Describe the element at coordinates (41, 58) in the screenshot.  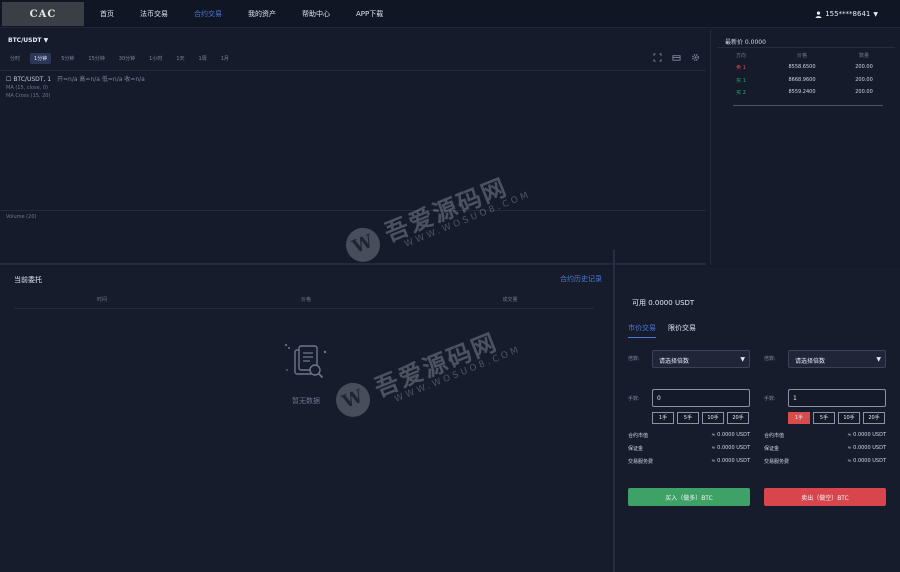
I see `interval-tab: 1分钟` at that location.